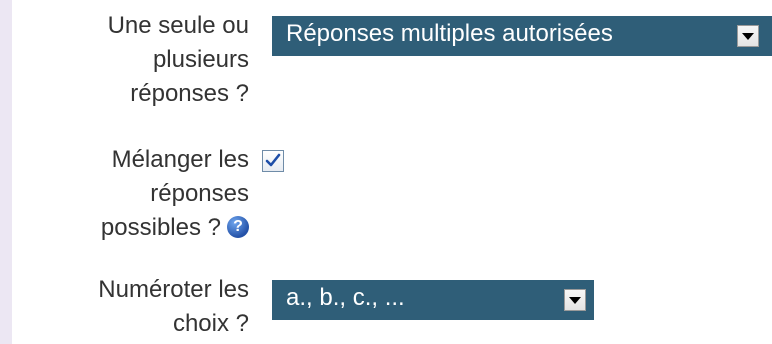  Describe the element at coordinates (449, 33) in the screenshot. I see `answer-mode-selected-value: Réponses multiples autorisées` at that location.